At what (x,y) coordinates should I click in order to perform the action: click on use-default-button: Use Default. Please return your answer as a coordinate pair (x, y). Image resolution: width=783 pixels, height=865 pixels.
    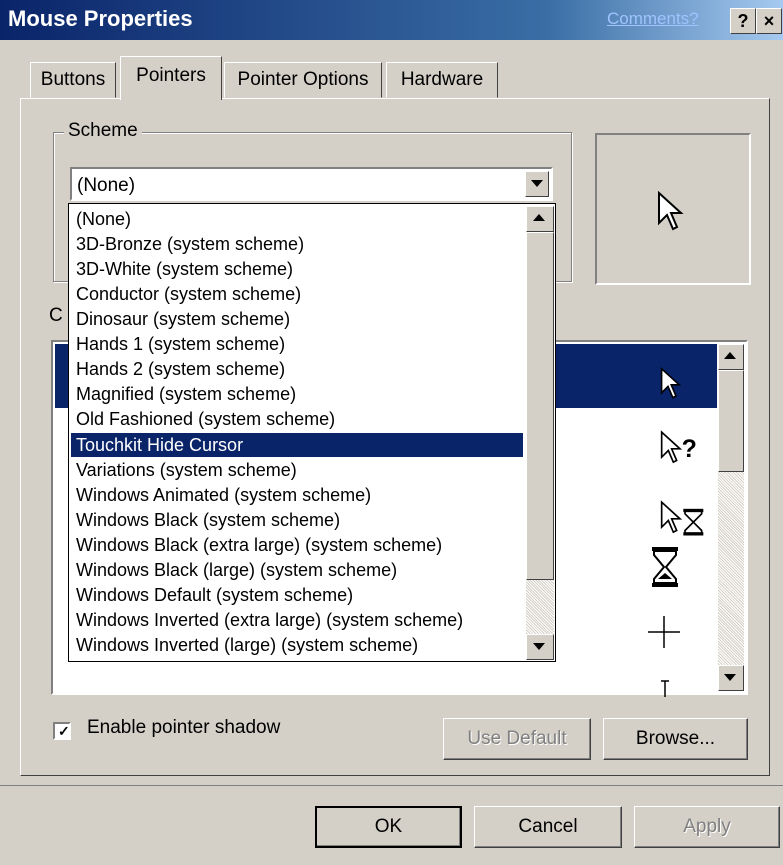
    Looking at the image, I should click on (517, 739).